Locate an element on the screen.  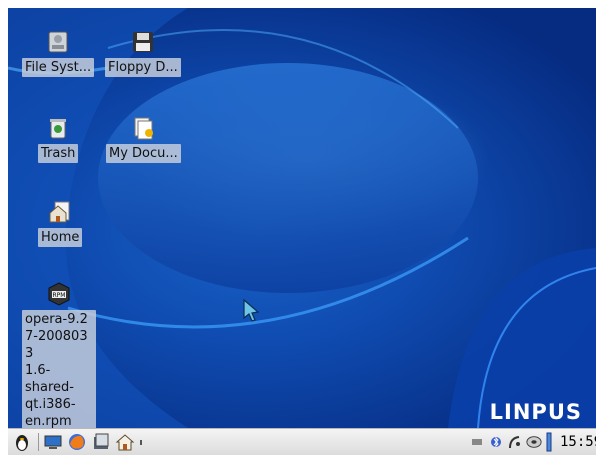
desktop-icon-trash: Trash is located at coordinates (58, 138).